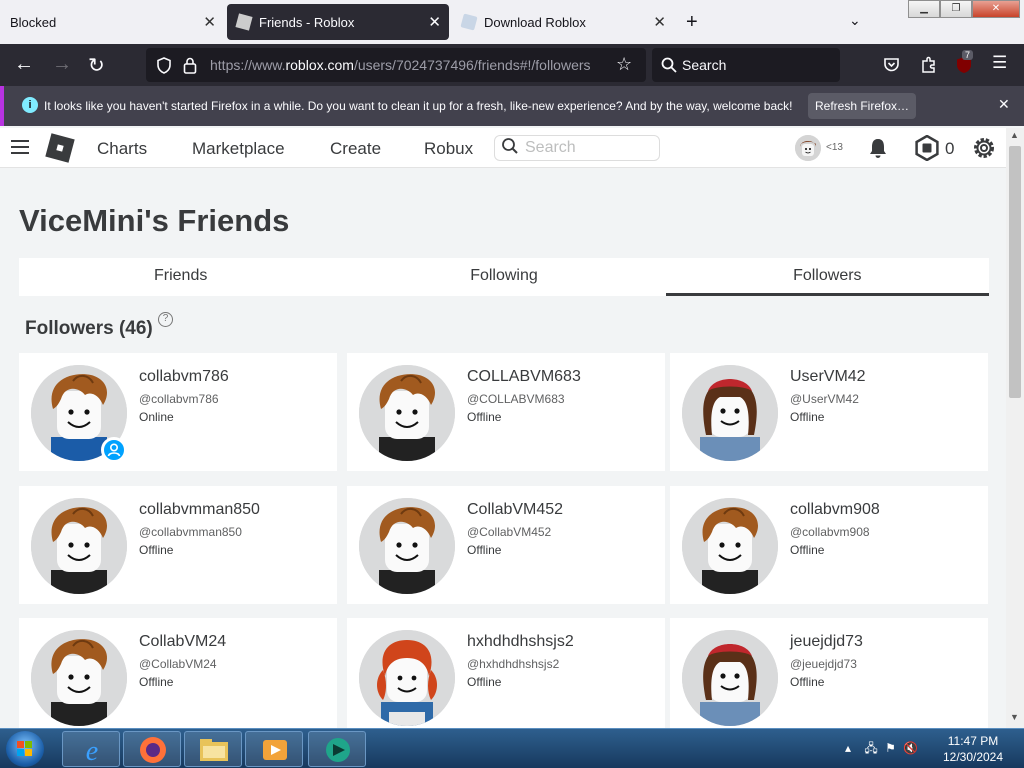  What do you see at coordinates (503, 148) in the screenshot?
I see `roblox-header: Charts Marketplace Create Robux <13 0` at bounding box center [503, 148].